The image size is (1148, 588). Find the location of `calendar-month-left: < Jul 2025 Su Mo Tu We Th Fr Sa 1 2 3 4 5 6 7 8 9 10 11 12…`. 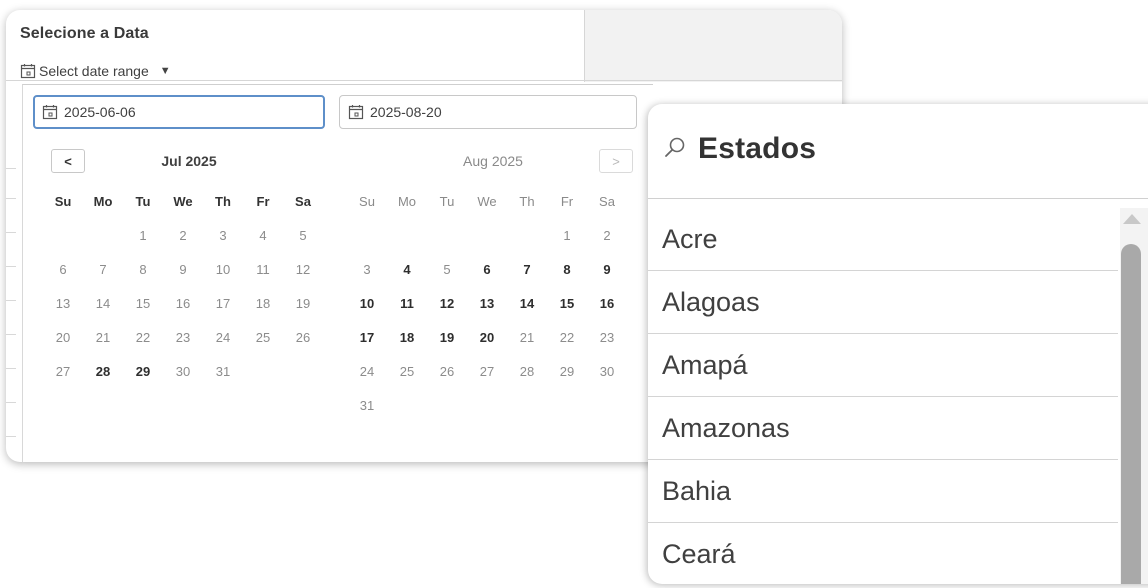

calendar-month-left: < Jul 2025 Su Mo Tu We Th Fr Sa 1 2 3 4 5 6 7 8 9 10 11 12… is located at coordinates (189, 269).